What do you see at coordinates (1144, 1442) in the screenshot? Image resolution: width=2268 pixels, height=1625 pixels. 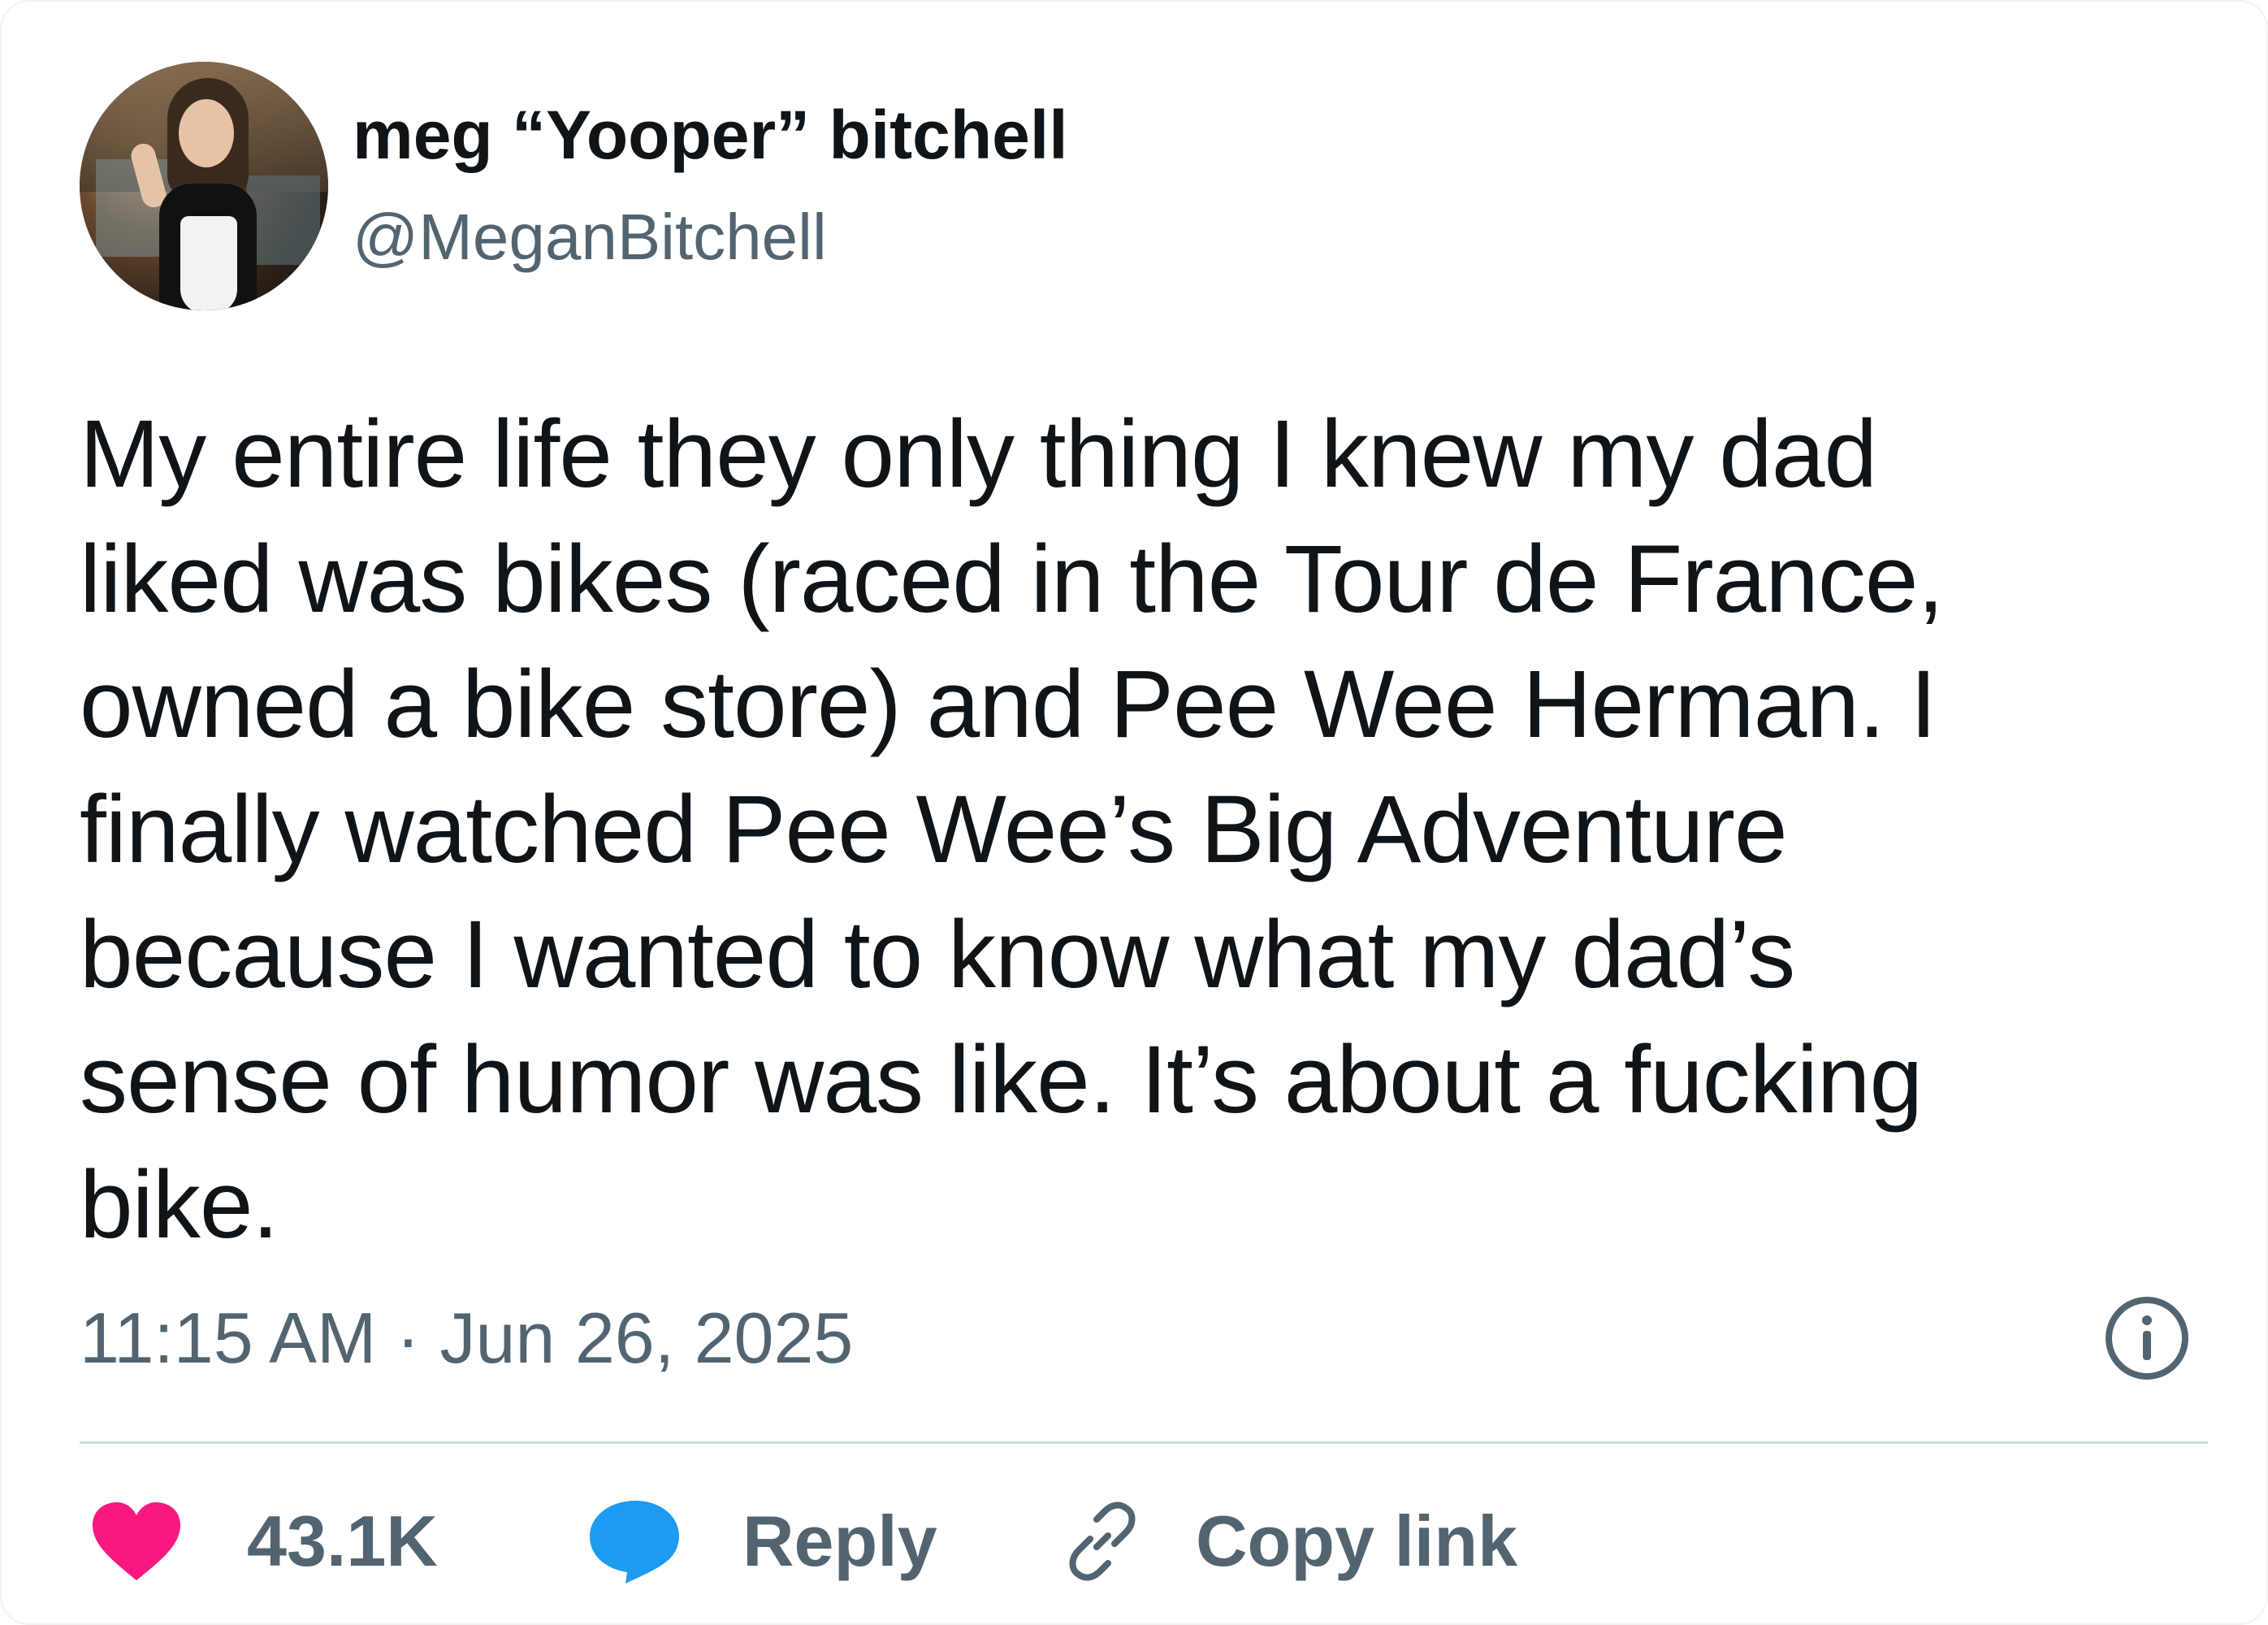 I see `divider` at bounding box center [1144, 1442].